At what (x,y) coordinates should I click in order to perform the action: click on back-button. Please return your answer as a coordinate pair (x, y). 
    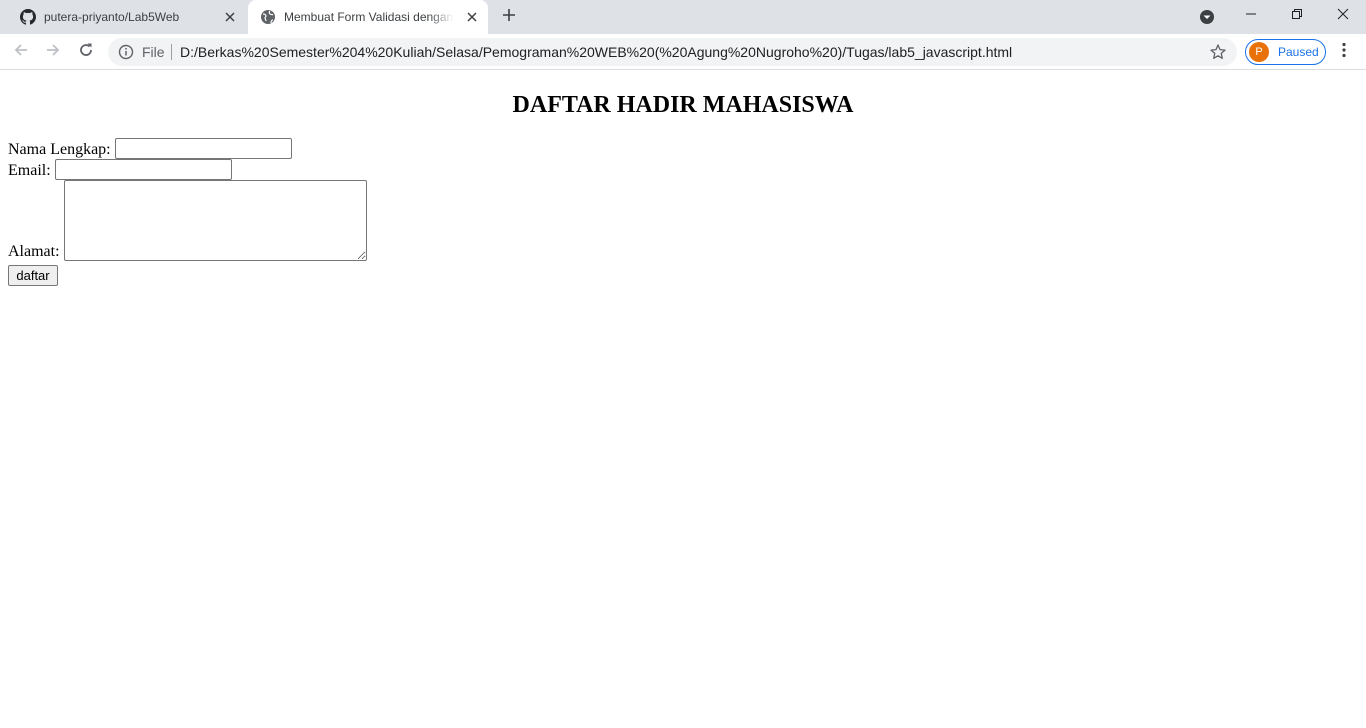
    Looking at the image, I should click on (21, 52).